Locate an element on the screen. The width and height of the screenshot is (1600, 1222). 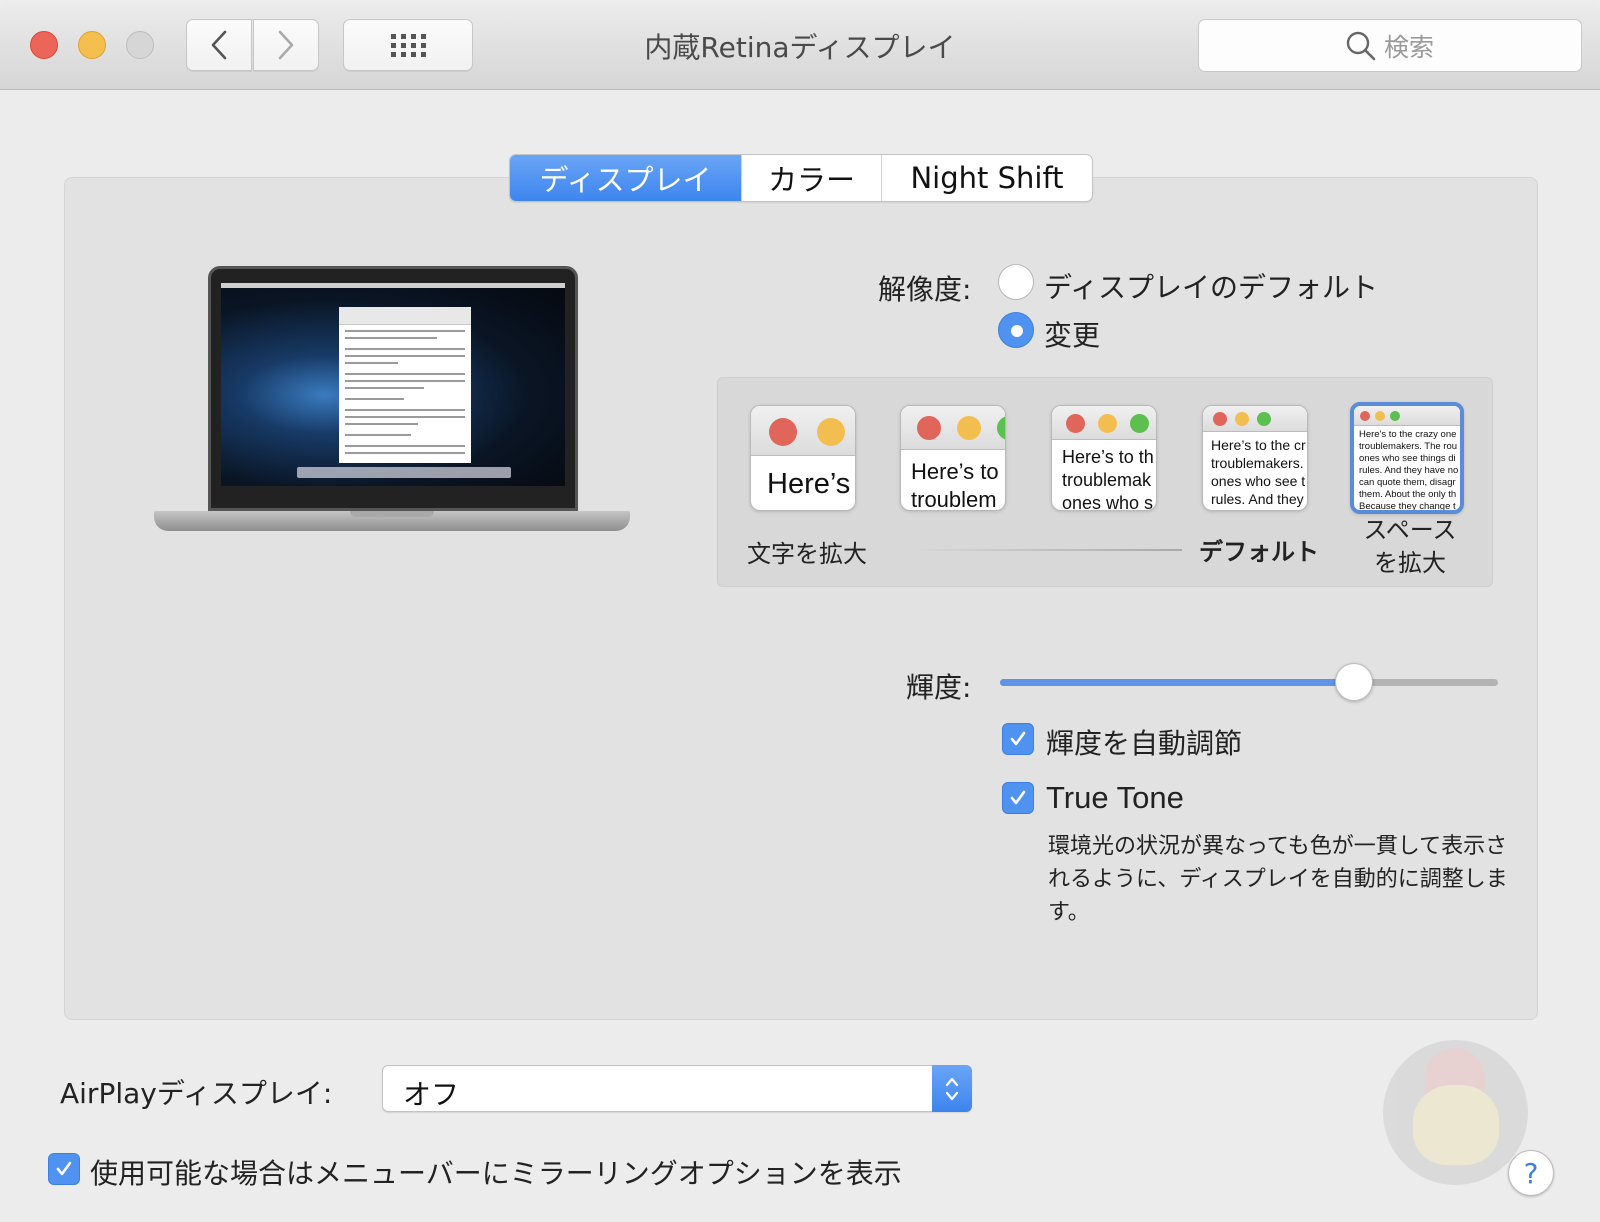
airplay-display-value: オフ is located at coordinates (431, 1094).